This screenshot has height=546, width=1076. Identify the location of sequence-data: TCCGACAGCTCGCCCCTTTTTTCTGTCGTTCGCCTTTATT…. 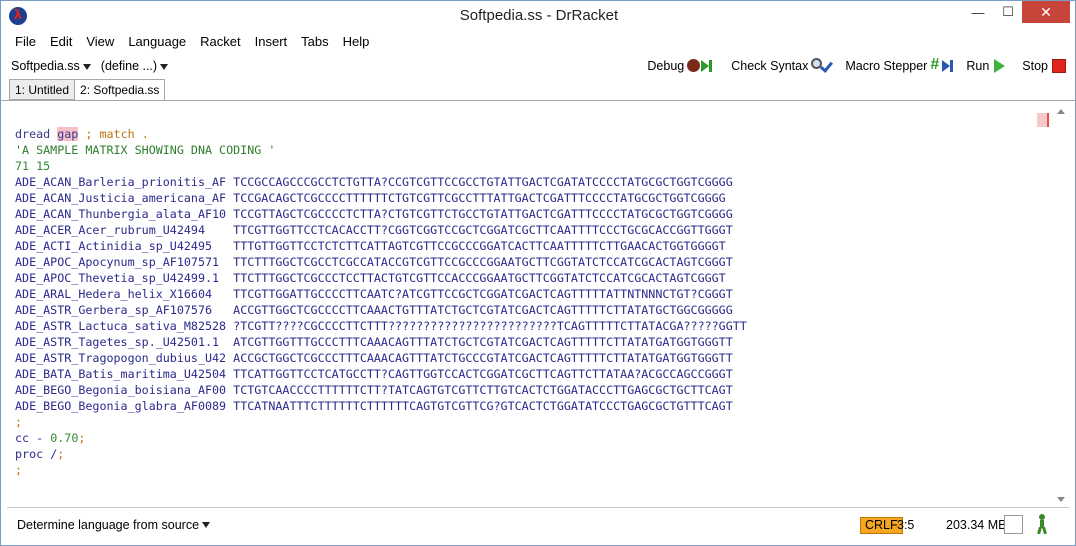
(479, 198).